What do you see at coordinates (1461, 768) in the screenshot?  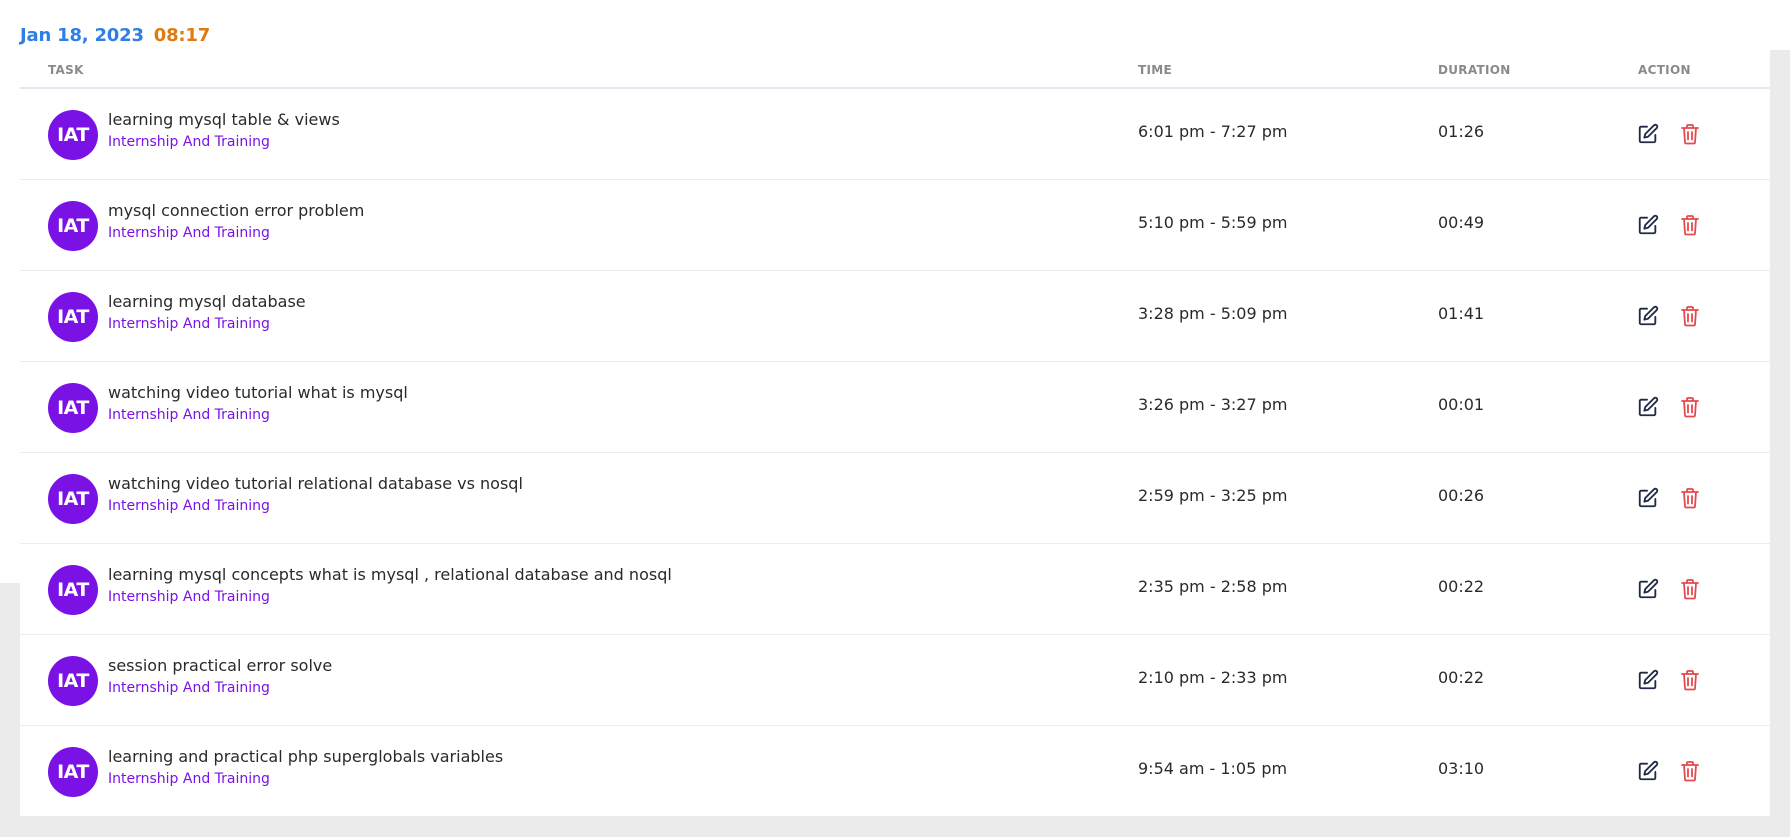 I see `task-duration: 03:10` at bounding box center [1461, 768].